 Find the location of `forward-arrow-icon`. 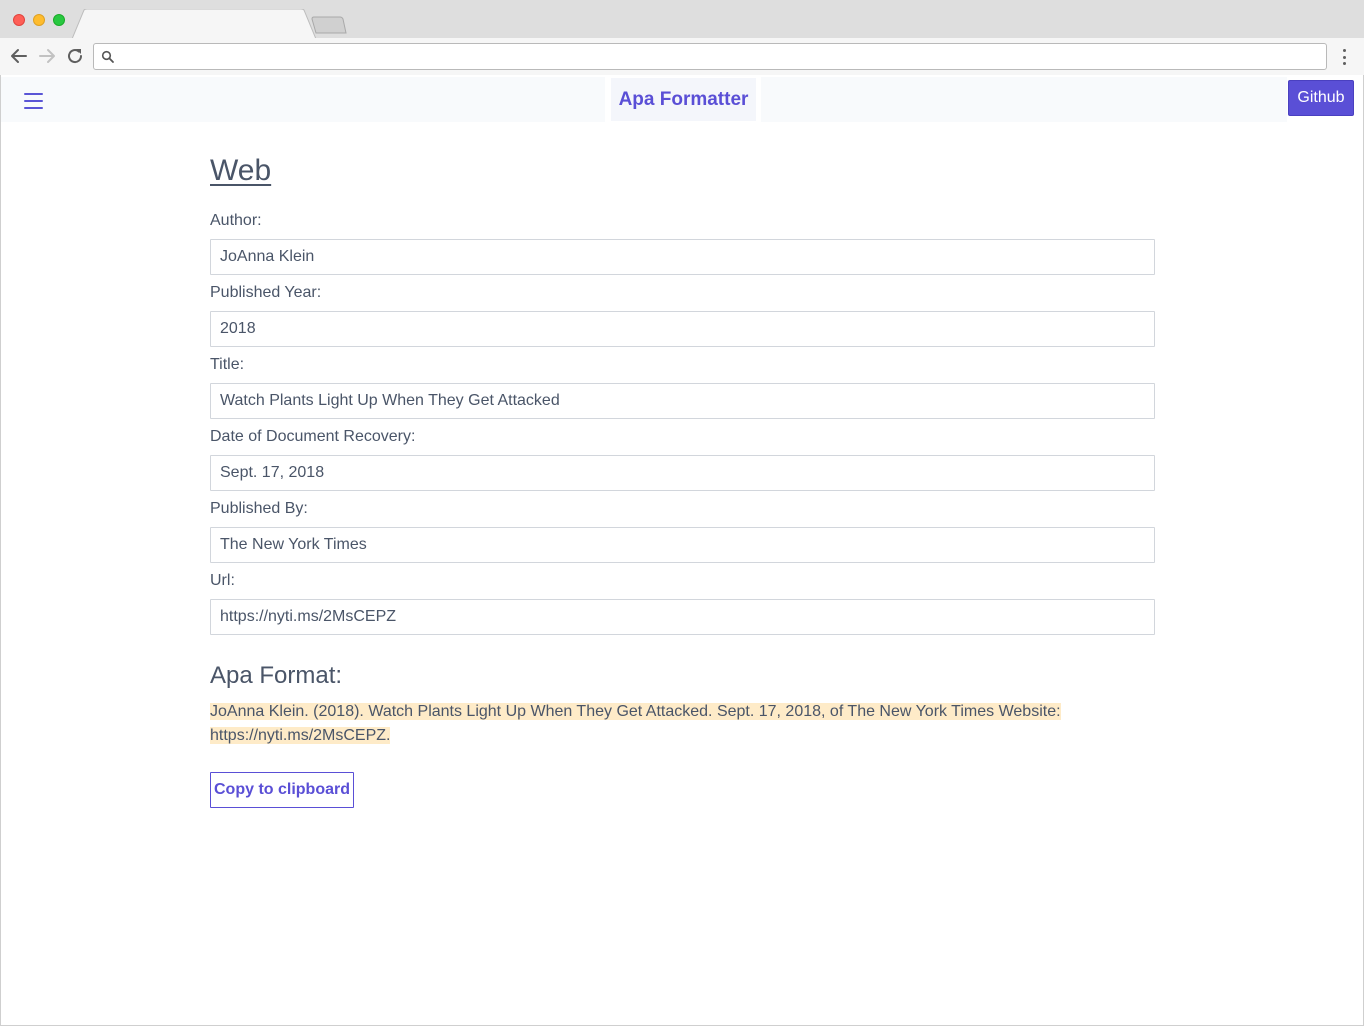

forward-arrow-icon is located at coordinates (47, 56).